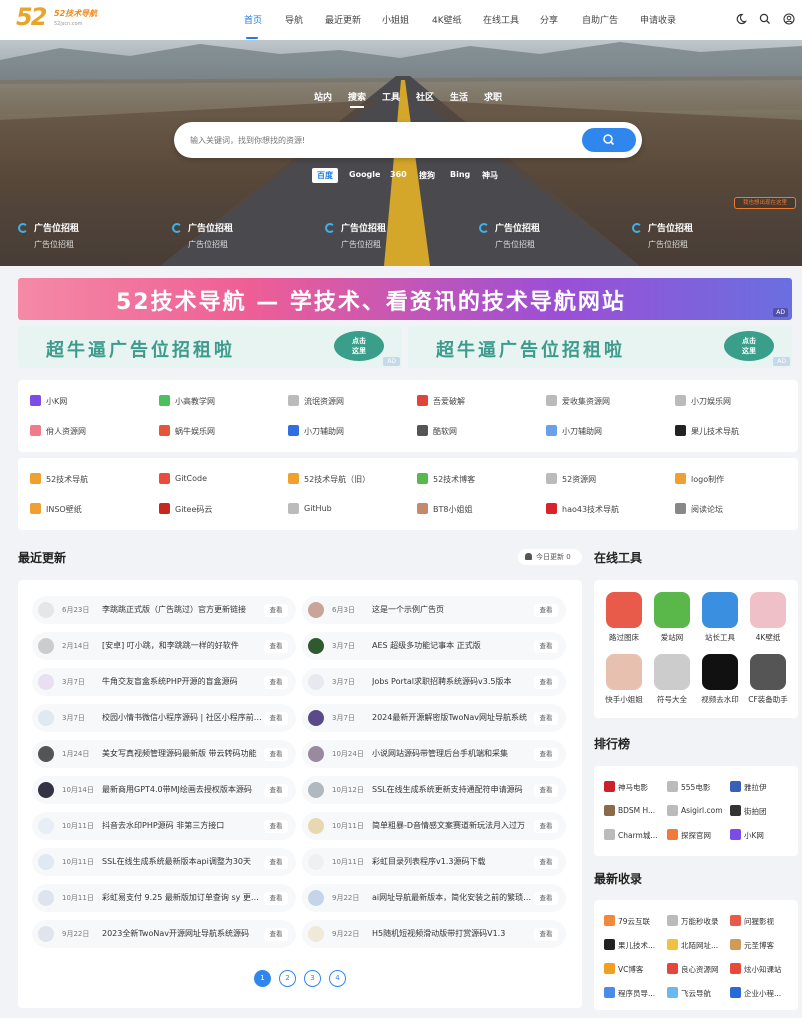 The width and height of the screenshot is (802, 1018). I want to click on main-banner-ad: 52技术导航 — 学技术、看资讯的技术导航网站 AD, so click(405, 299).